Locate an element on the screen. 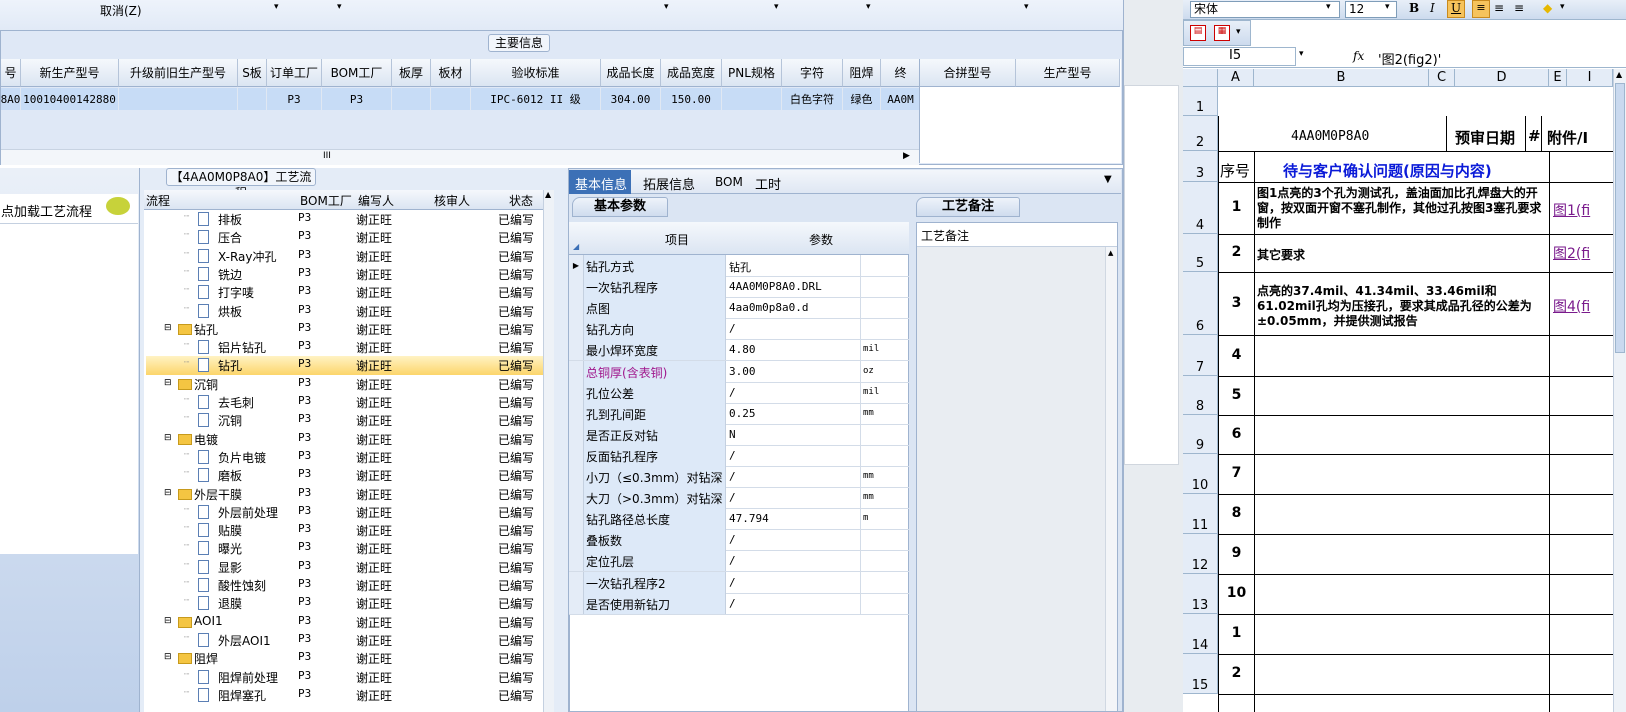 The height and width of the screenshot is (712, 1626). column-header: 成品长度 is located at coordinates (631, 73).